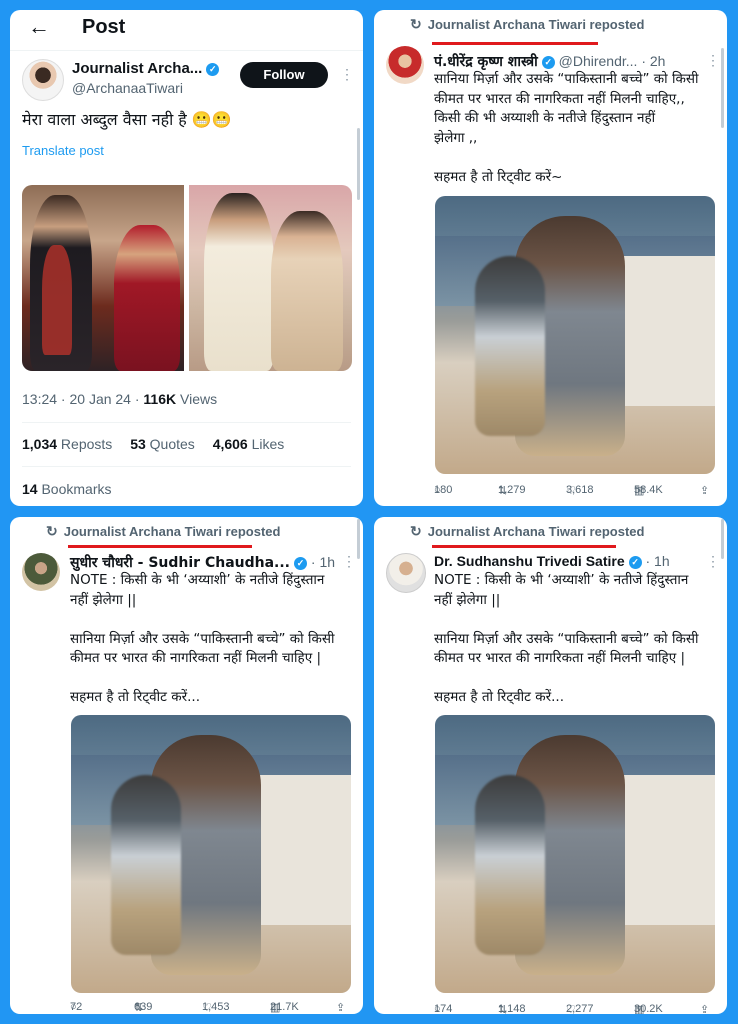  Describe the element at coordinates (39, 27) in the screenshot. I see `arrow-left-icon: ←` at that location.